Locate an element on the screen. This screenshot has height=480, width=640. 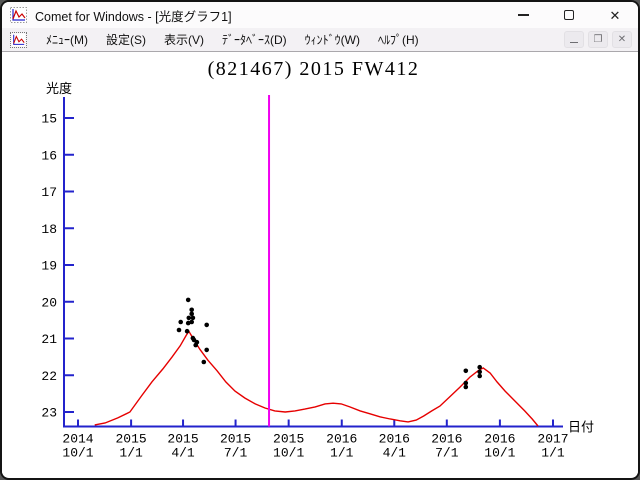
svg-text: 17 is located at coordinates (49, 192).